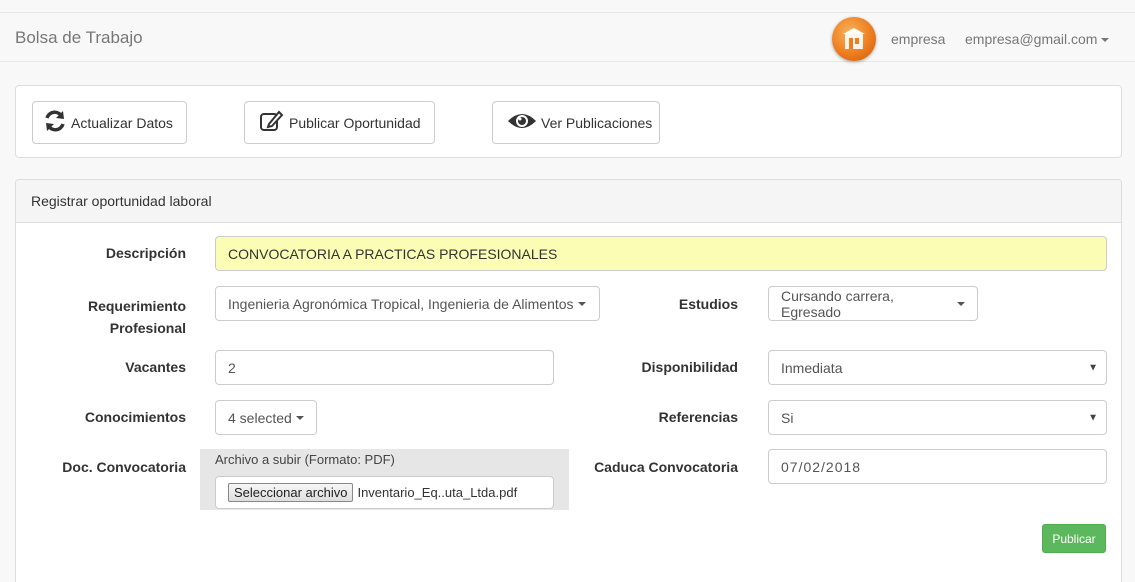 This screenshot has height=582, width=1135. Describe the element at coordinates (437, 492) in the screenshot. I see `file-name: Inventario_Eq..uta_Ltda.pdf` at that location.